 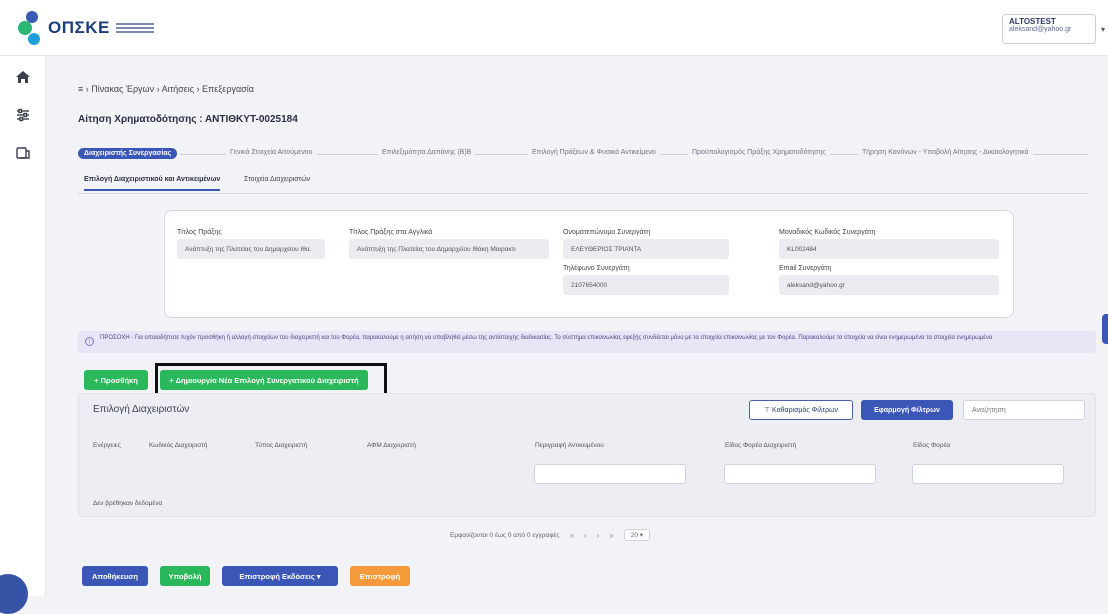 What do you see at coordinates (760, 445) in the screenshot?
I see `column-header: Είδος Φορέα Διαχειριστή` at bounding box center [760, 445].